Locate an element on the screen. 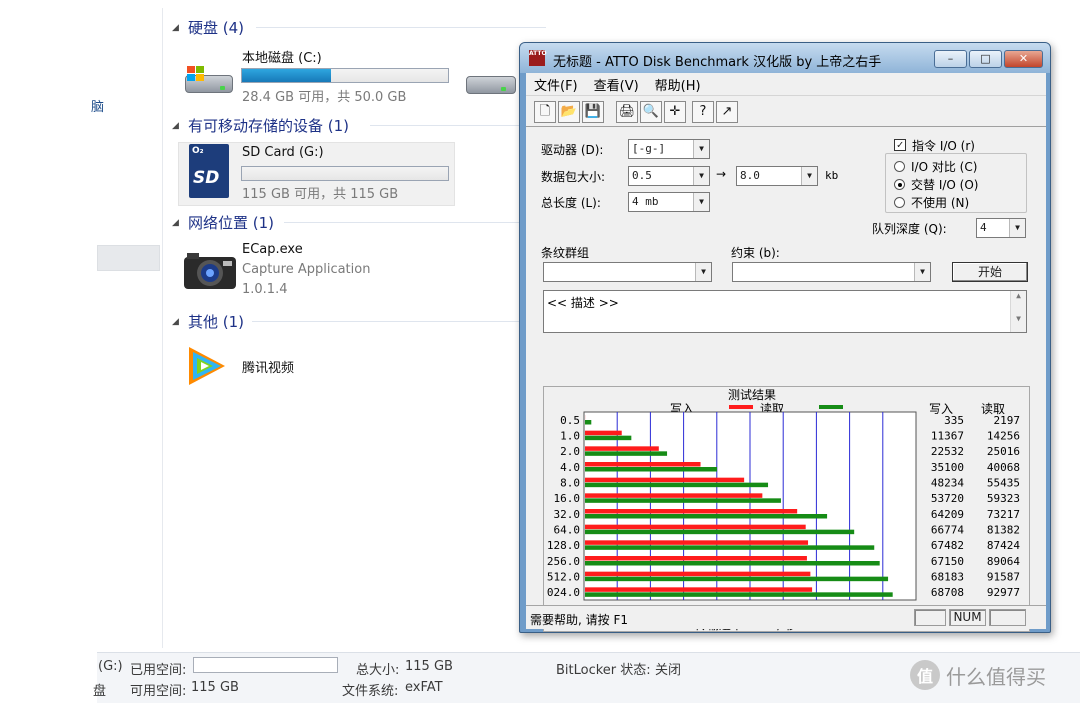  local-disk-name: 本地磁盘 (C:) is located at coordinates (282, 56).